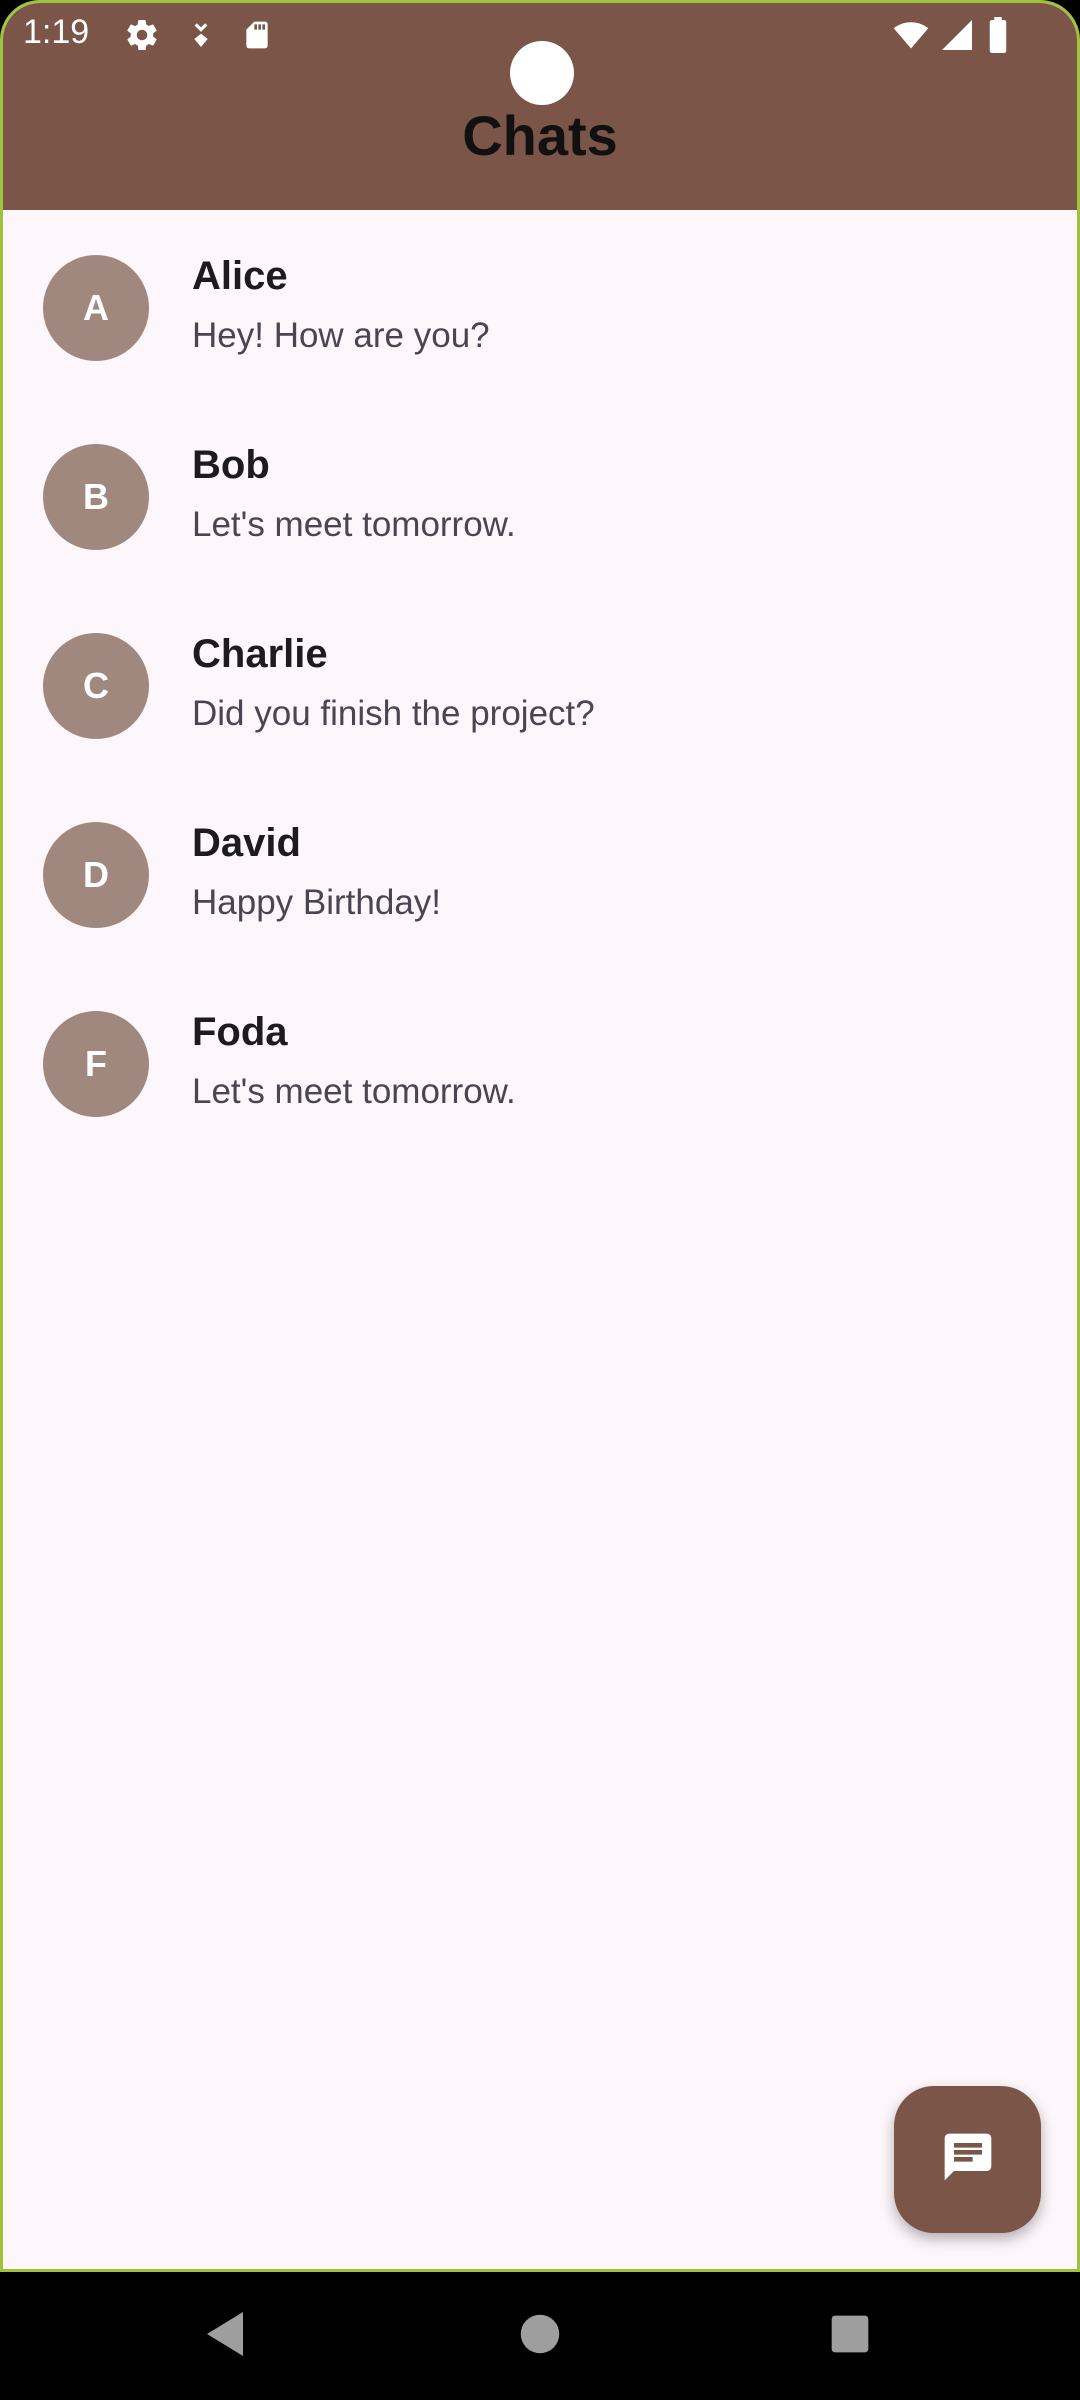 The image size is (1080, 2400). I want to click on chat-item-foda: F Foda Let's meet tomorrow., so click(540, 1060).